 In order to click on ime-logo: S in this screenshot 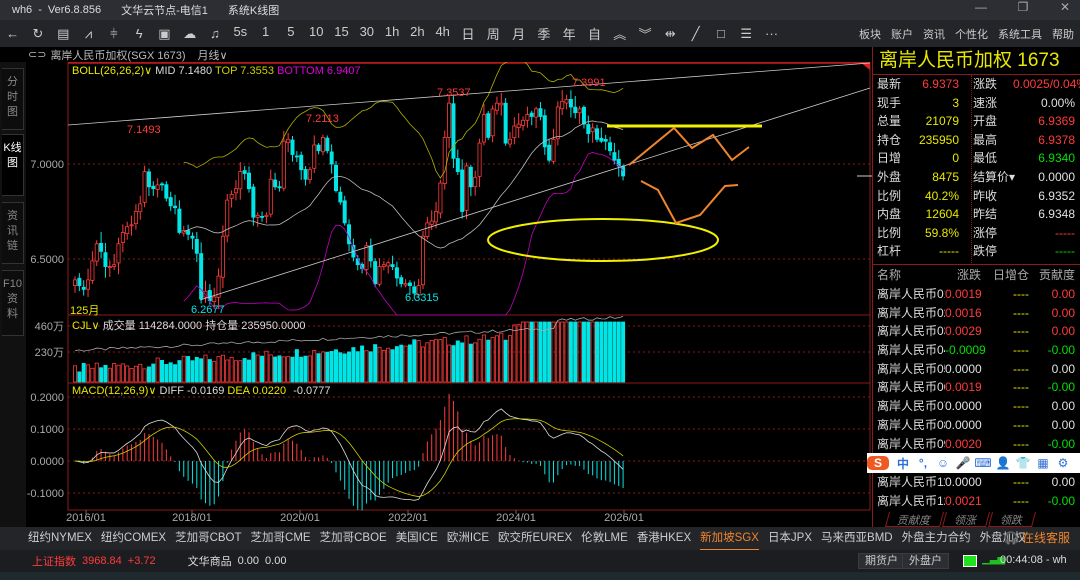, I will do `click(878, 463)`.